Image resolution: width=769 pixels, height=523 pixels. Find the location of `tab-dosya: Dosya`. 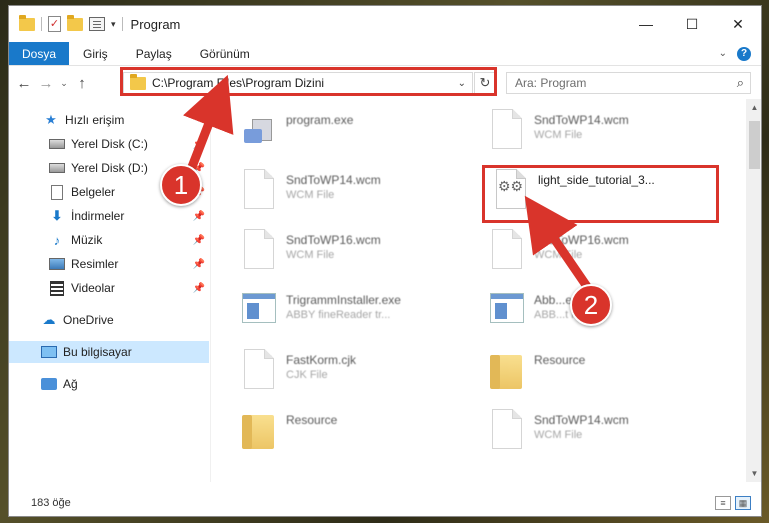

tab-dosya: Dosya is located at coordinates (39, 53).